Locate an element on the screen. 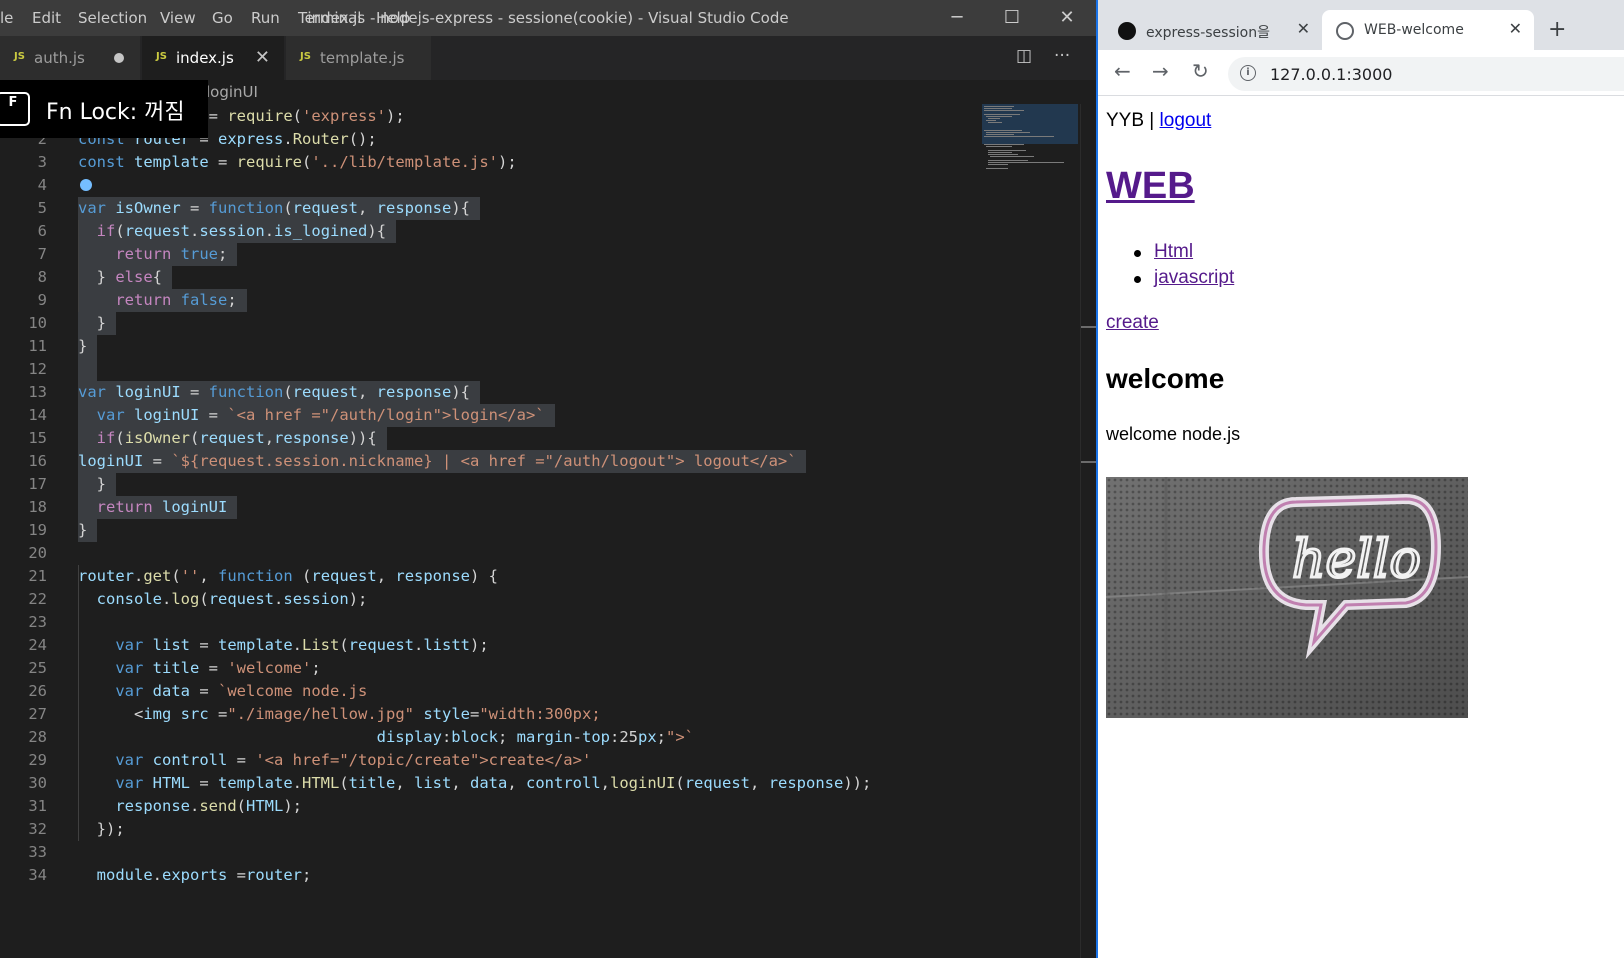 Image resolution: width=1624 pixels, height=958 pixels. tab-template-js: JS template.js is located at coordinates (359, 58).